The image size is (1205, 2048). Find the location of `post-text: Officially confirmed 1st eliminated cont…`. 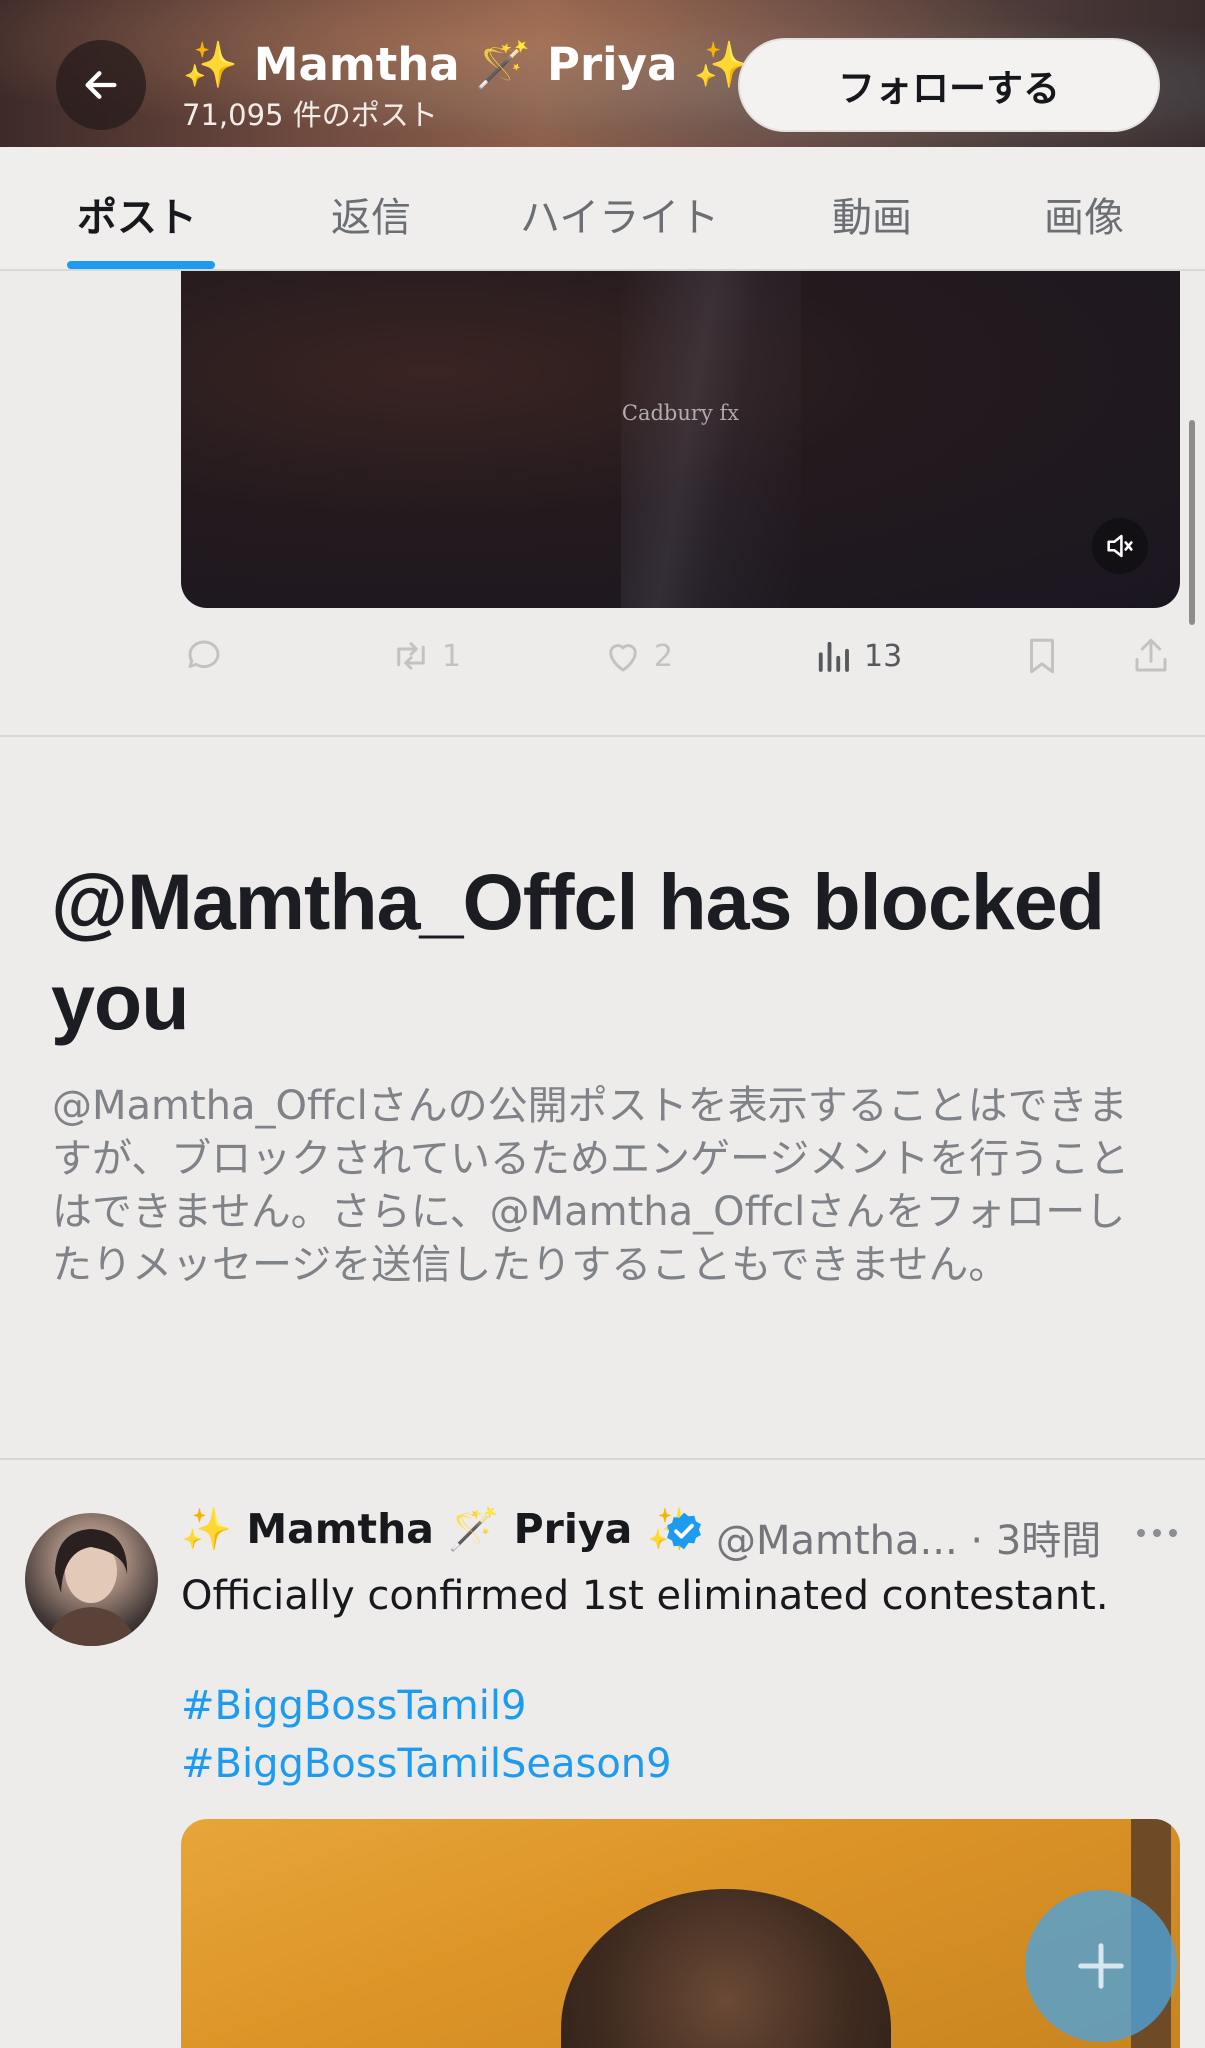

post-text: Officially confirmed 1st eliminated cont… is located at coordinates (645, 1596).